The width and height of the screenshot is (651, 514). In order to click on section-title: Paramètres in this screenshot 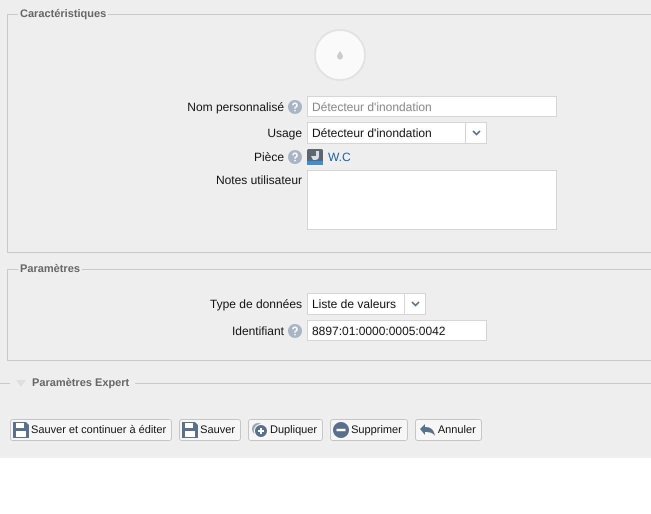, I will do `click(50, 269)`.